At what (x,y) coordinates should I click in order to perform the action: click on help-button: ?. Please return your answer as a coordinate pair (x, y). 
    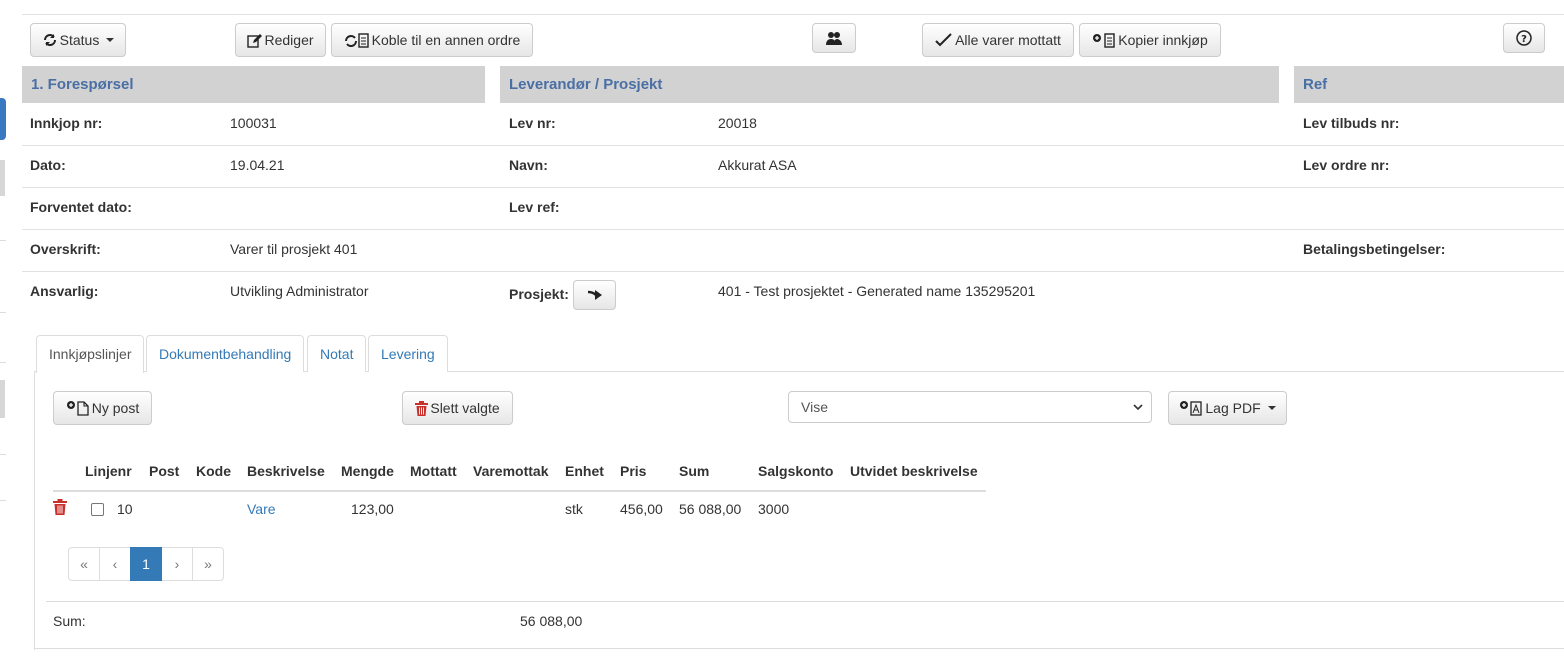
    Looking at the image, I should click on (1524, 38).